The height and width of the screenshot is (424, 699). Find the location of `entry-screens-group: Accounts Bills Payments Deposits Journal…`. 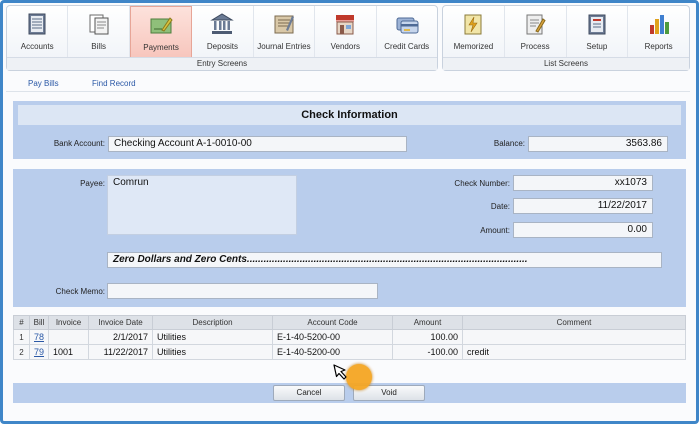

entry-screens-group: Accounts Bills Payments Deposits Journal… is located at coordinates (222, 38).